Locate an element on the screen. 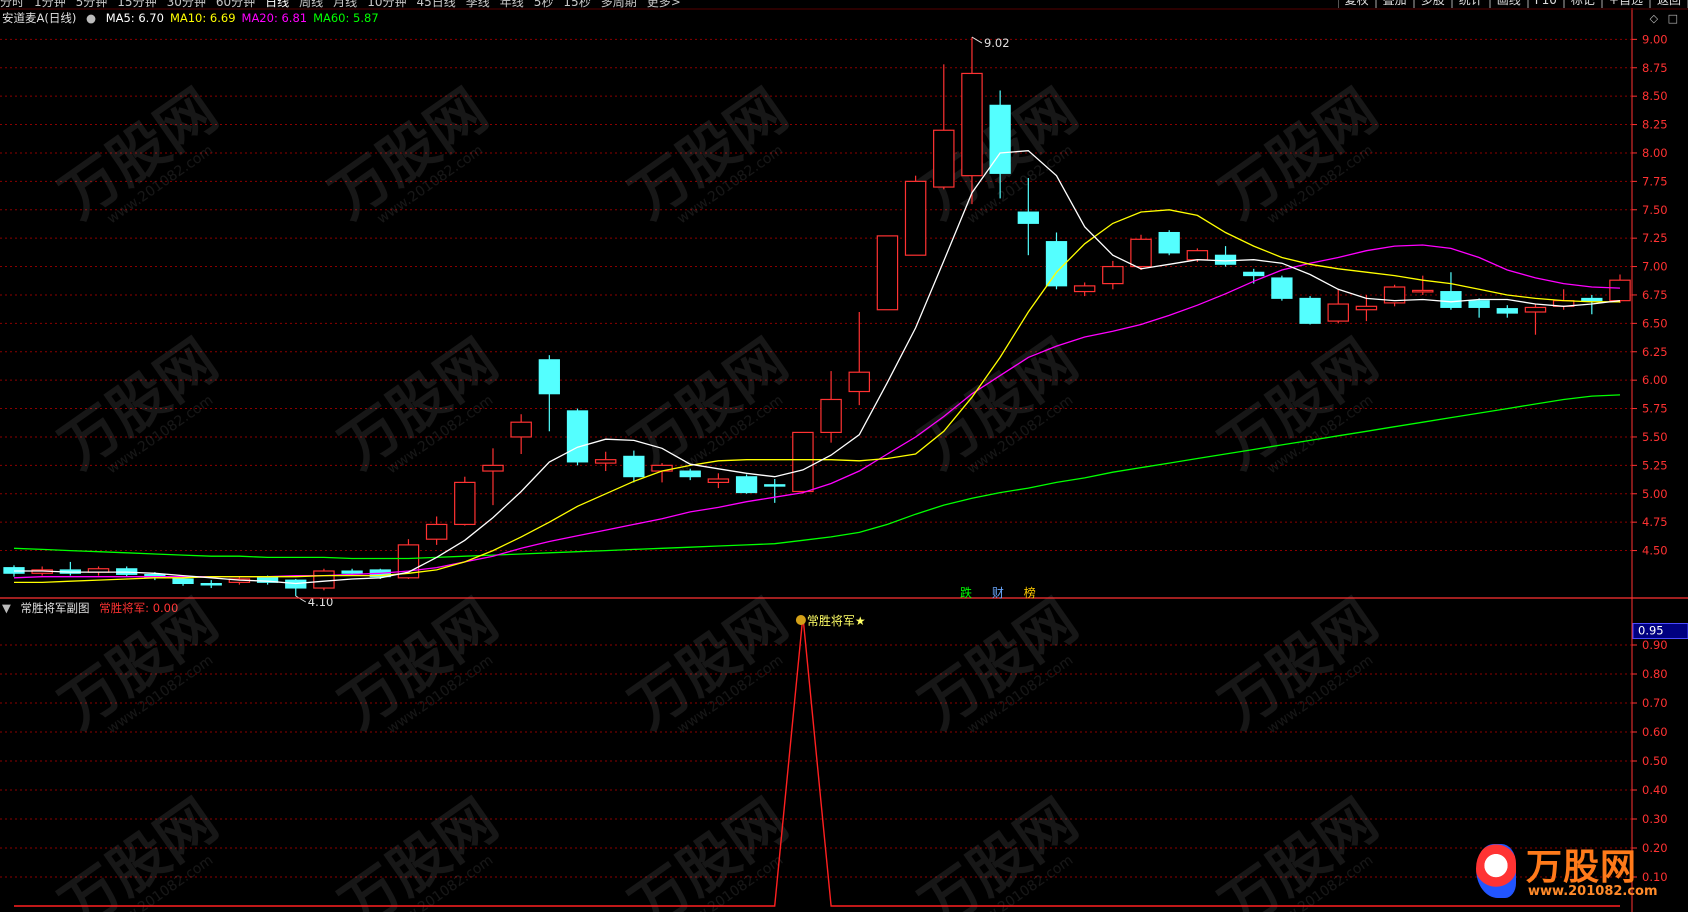 This screenshot has height=912, width=1688. price-tick-label: 7.25 is located at coordinates (1655, 238).